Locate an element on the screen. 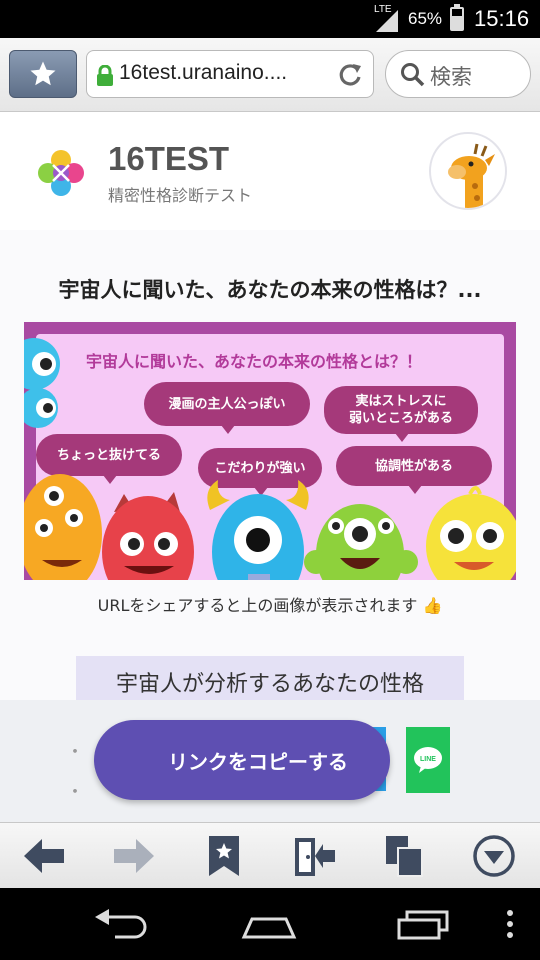 The image size is (540, 960). forward-button is located at coordinates (134, 856).